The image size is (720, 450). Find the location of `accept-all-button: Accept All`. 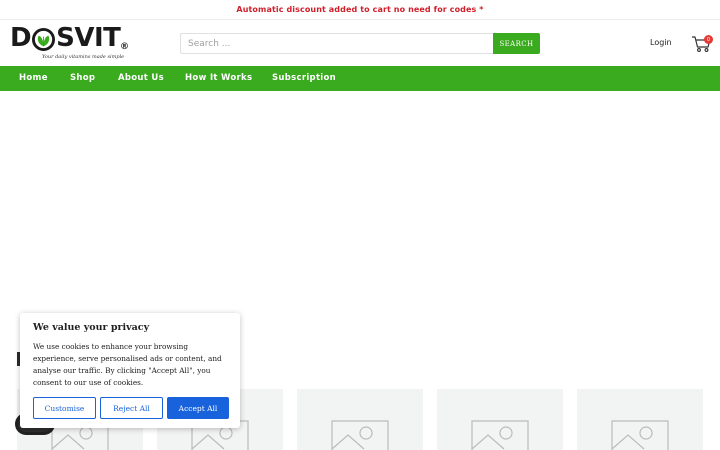

accept-all-button: Accept All is located at coordinates (198, 408).